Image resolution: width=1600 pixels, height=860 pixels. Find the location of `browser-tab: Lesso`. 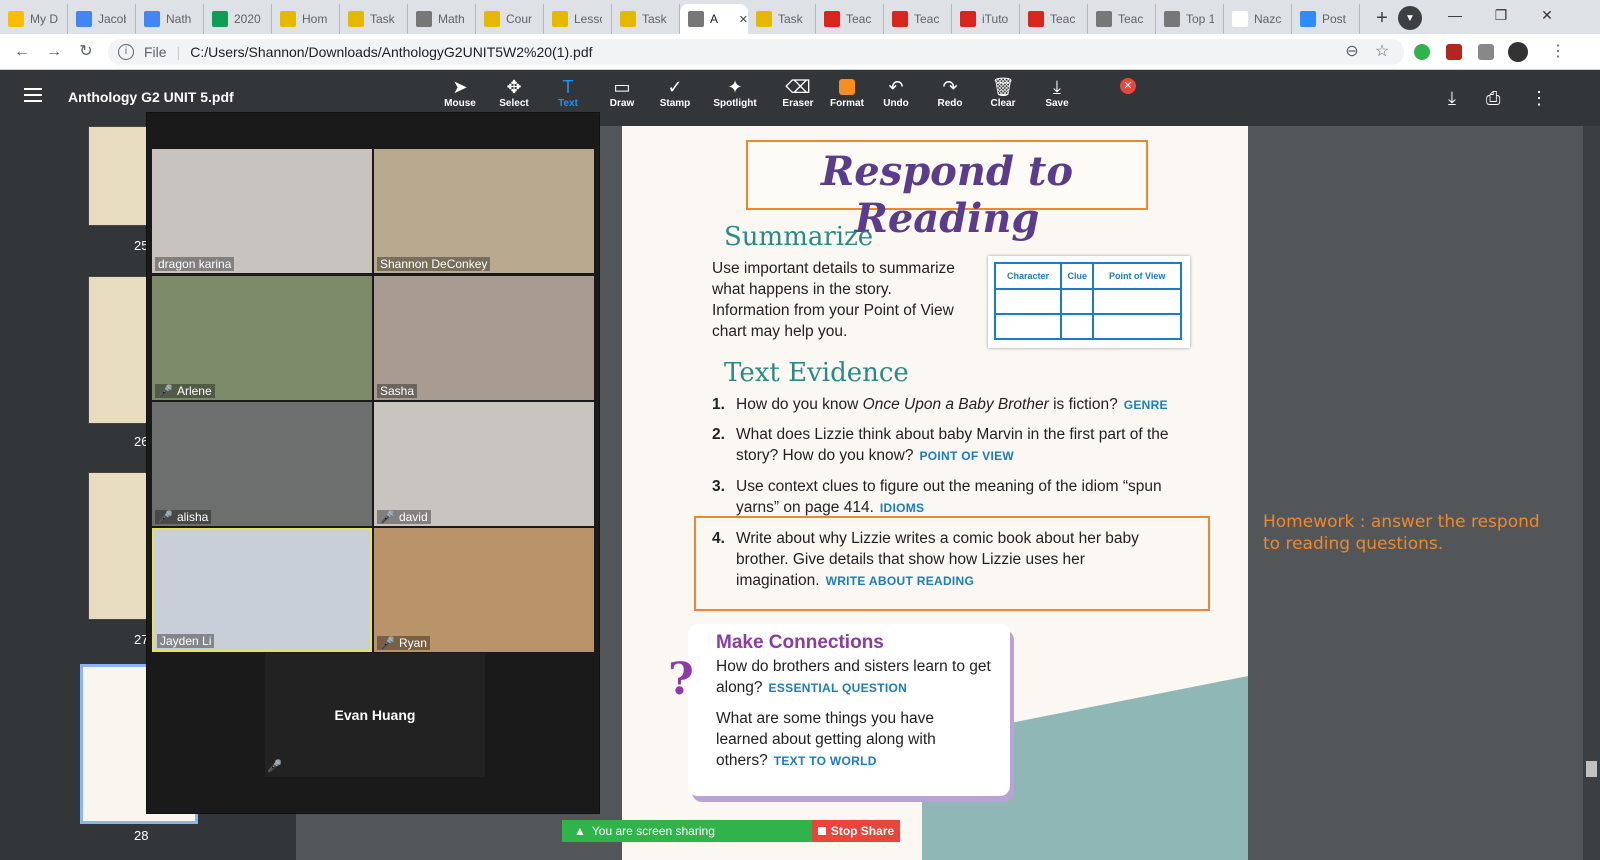

browser-tab: Lesso is located at coordinates (578, 19).